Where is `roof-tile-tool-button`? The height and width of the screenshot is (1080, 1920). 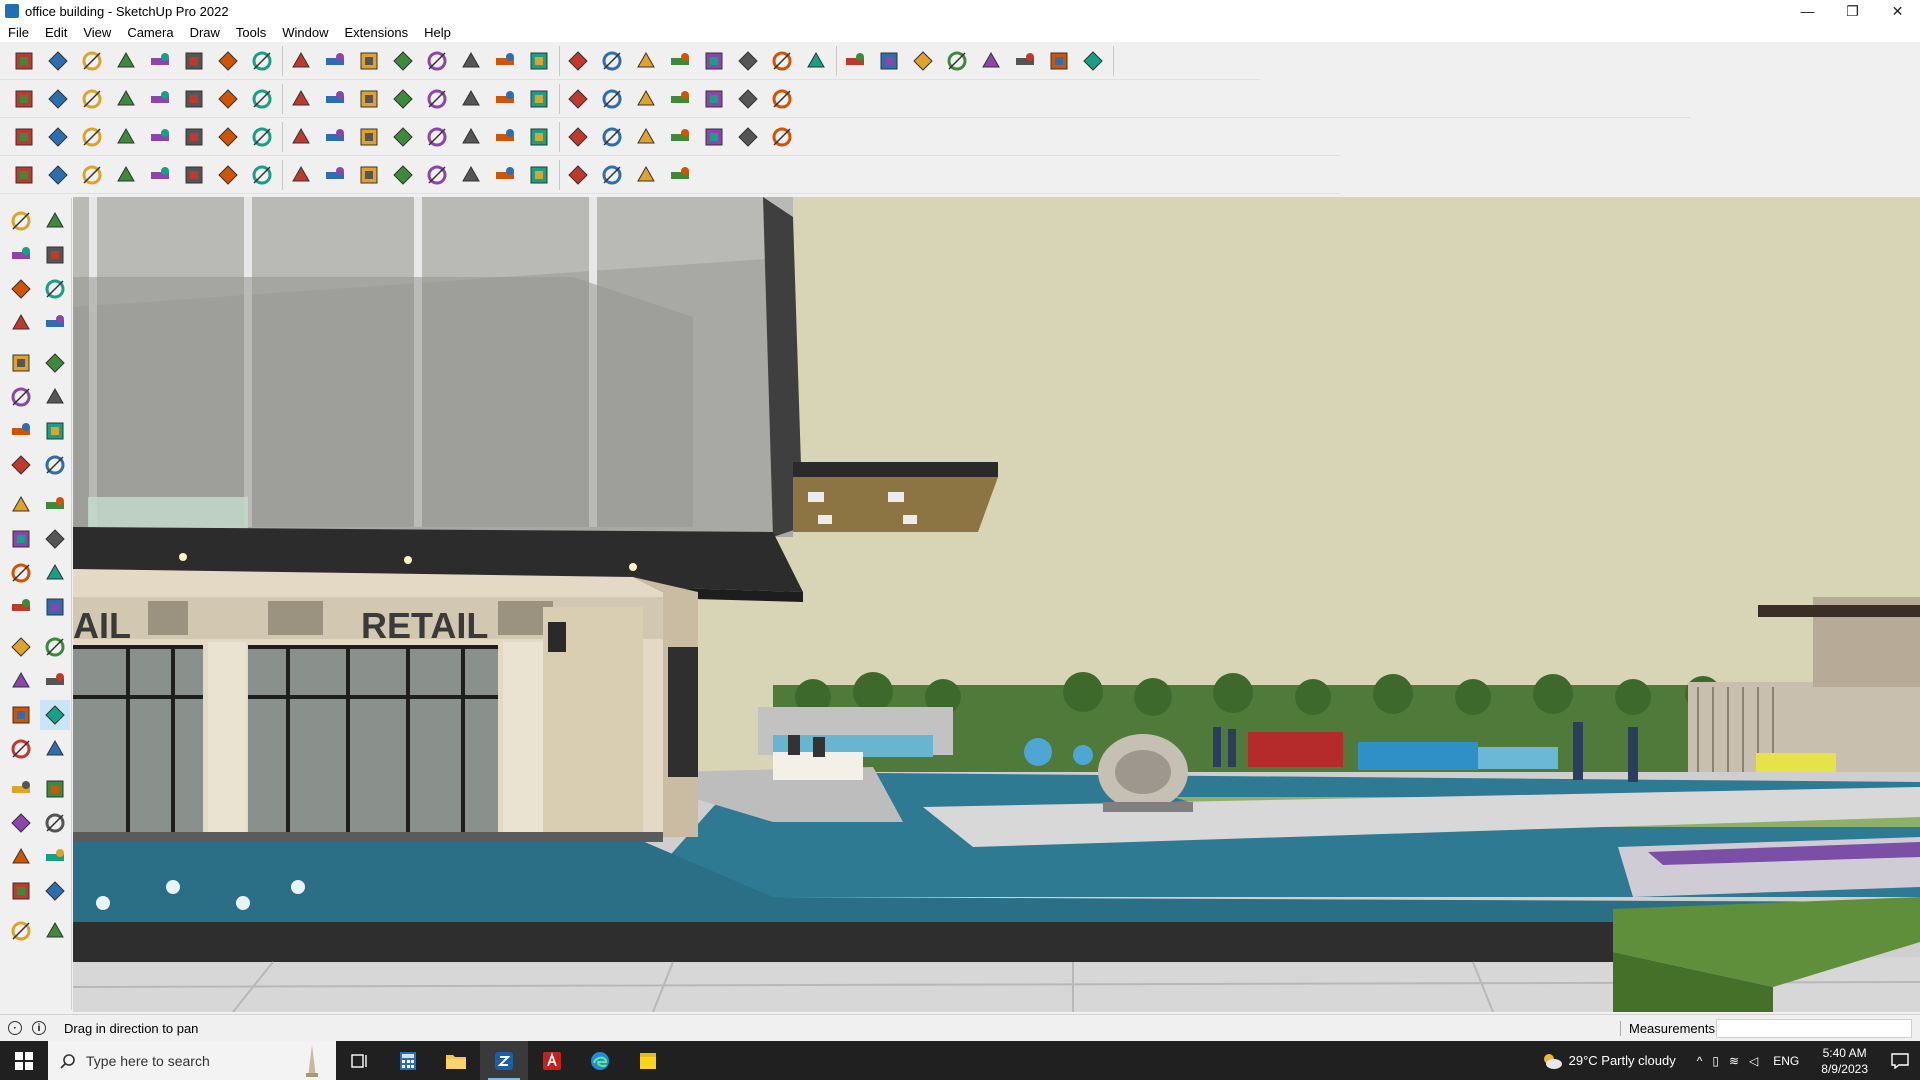 roof-tile-tool-button is located at coordinates (578, 175).